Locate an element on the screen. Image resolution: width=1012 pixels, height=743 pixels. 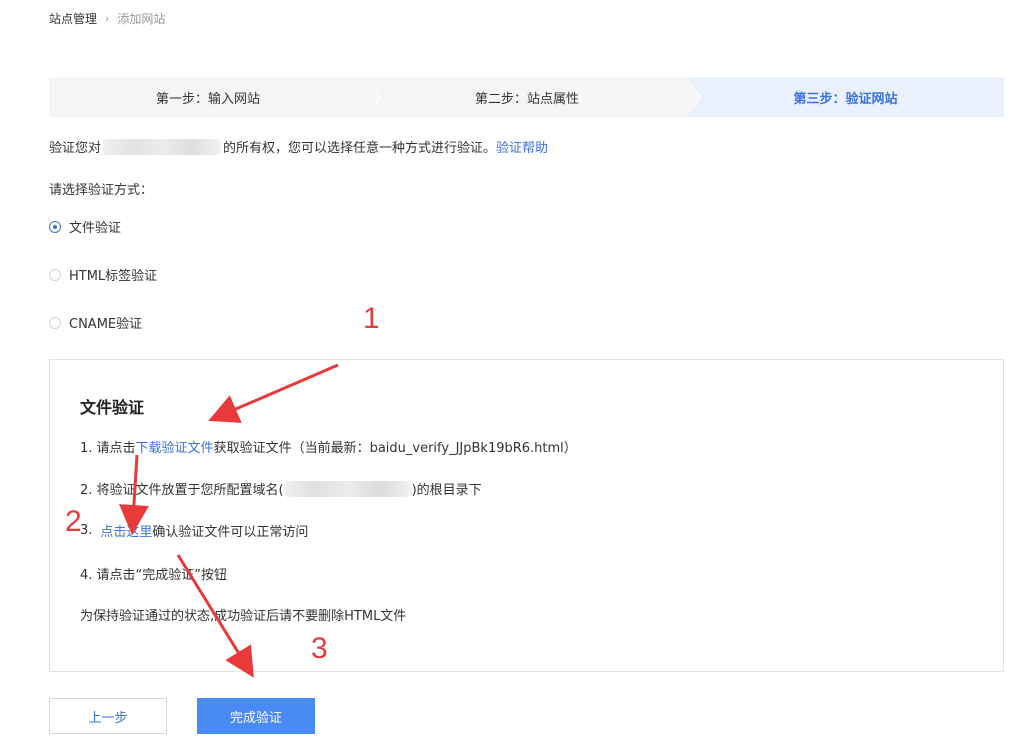
step-1: 第一步：输入网站 is located at coordinates (215, 97).